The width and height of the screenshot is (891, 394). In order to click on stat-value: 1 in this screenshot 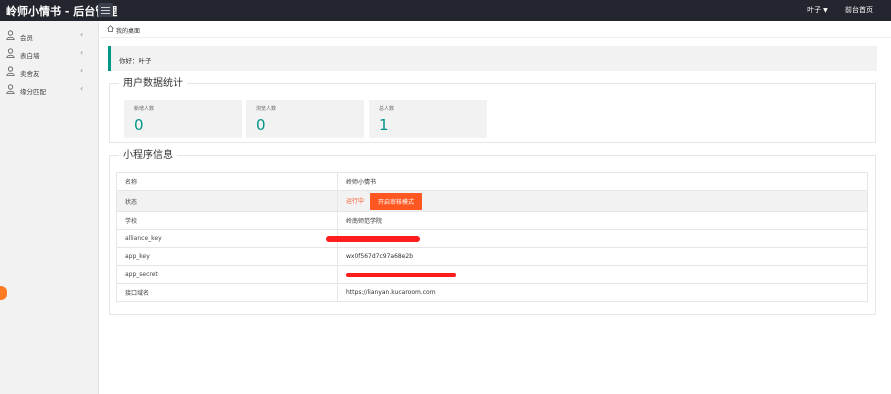, I will do `click(384, 125)`.